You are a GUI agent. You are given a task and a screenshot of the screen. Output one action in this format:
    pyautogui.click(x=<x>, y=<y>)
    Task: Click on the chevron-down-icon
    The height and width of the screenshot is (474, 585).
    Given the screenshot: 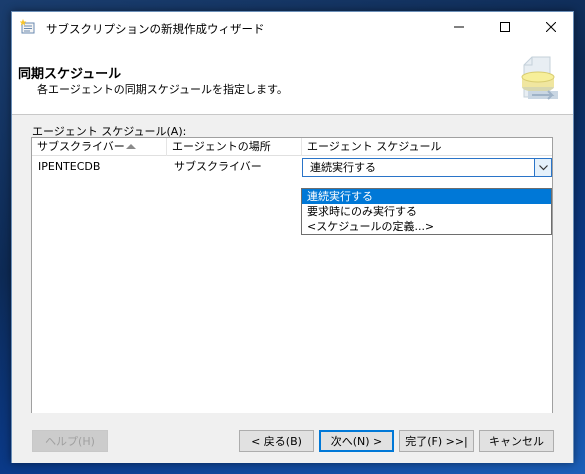 What is the action you would take?
    pyautogui.click(x=543, y=167)
    